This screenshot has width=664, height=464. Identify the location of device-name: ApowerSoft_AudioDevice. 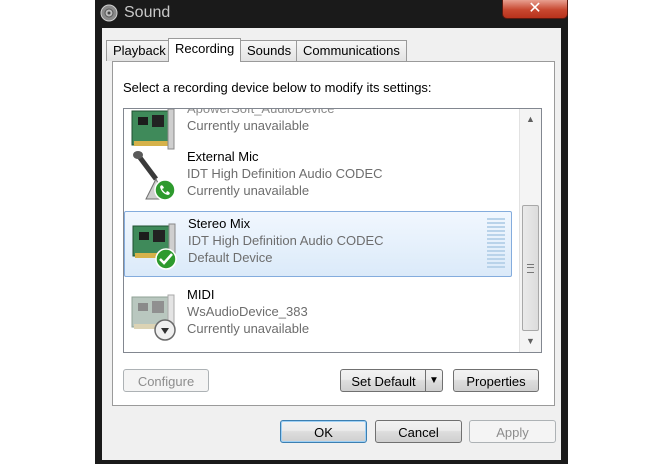
(261, 112).